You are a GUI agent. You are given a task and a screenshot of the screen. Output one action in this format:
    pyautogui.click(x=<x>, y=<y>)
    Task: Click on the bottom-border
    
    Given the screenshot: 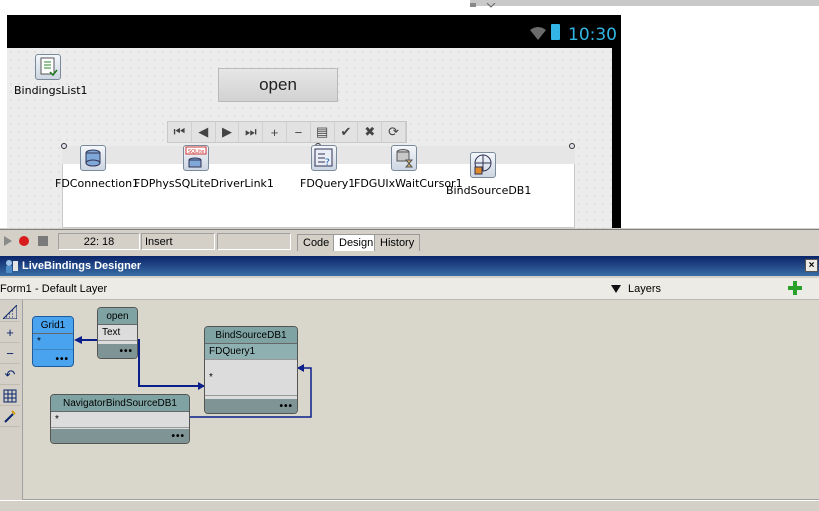 What is the action you would take?
    pyautogui.click(x=409, y=505)
    